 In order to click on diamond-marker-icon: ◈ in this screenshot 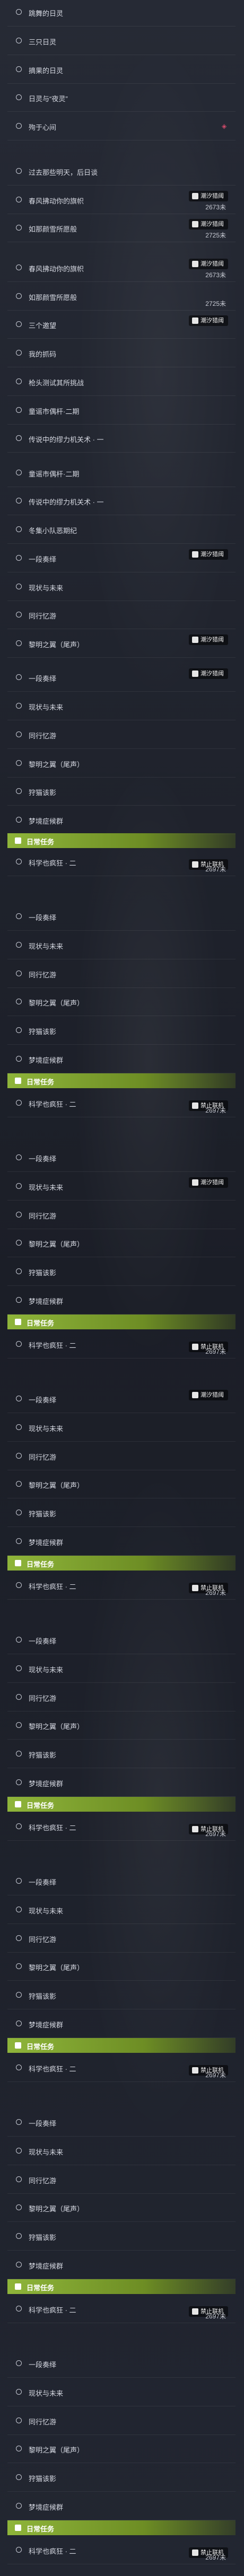, I will do `click(225, 126)`.